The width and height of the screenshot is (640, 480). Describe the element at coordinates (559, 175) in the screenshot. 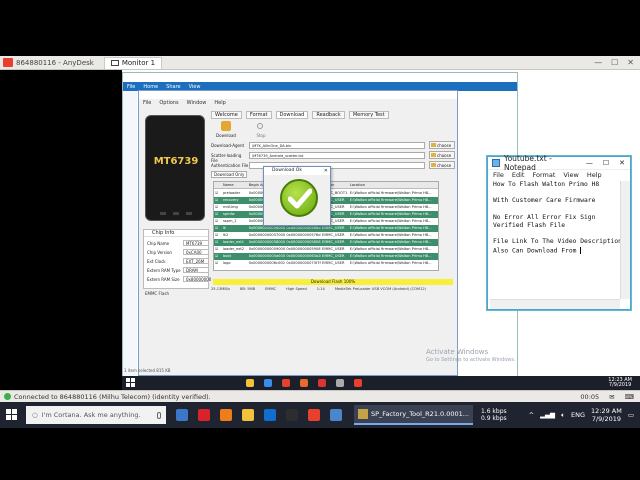

I see `notepad-menu: File Edit Format View Help` at that location.